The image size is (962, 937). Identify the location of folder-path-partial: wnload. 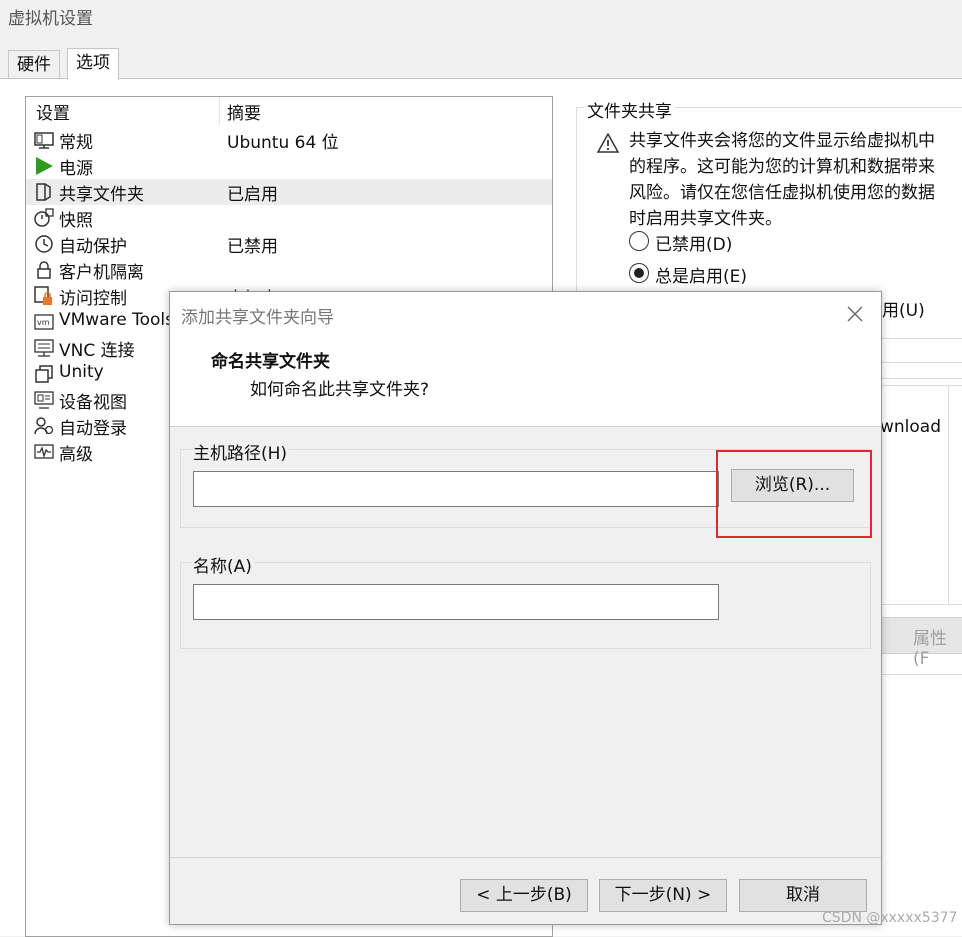
(910, 427).